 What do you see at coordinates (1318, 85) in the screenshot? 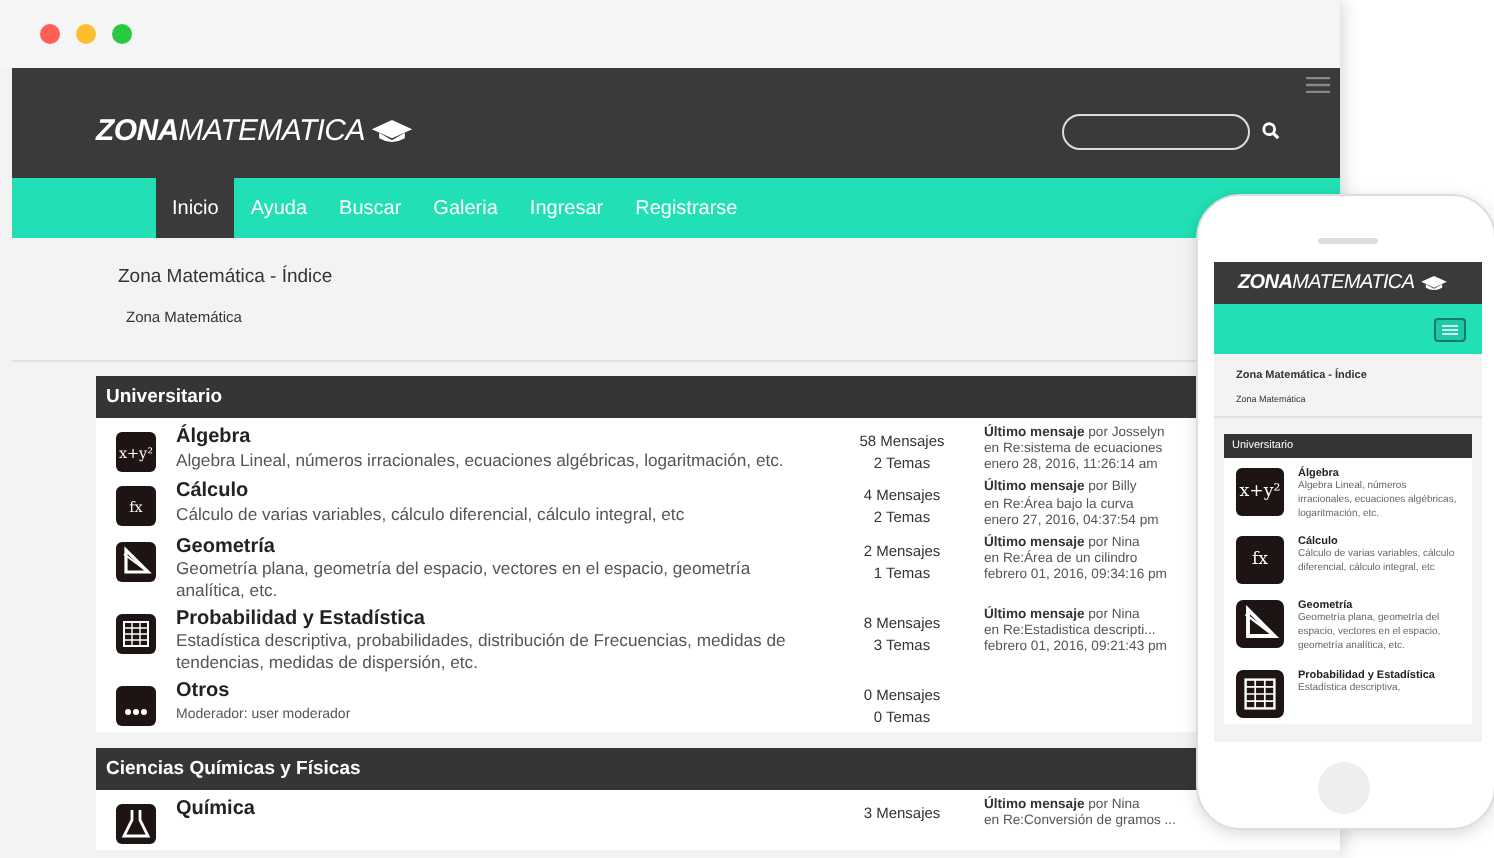
I see `menu-icon` at bounding box center [1318, 85].